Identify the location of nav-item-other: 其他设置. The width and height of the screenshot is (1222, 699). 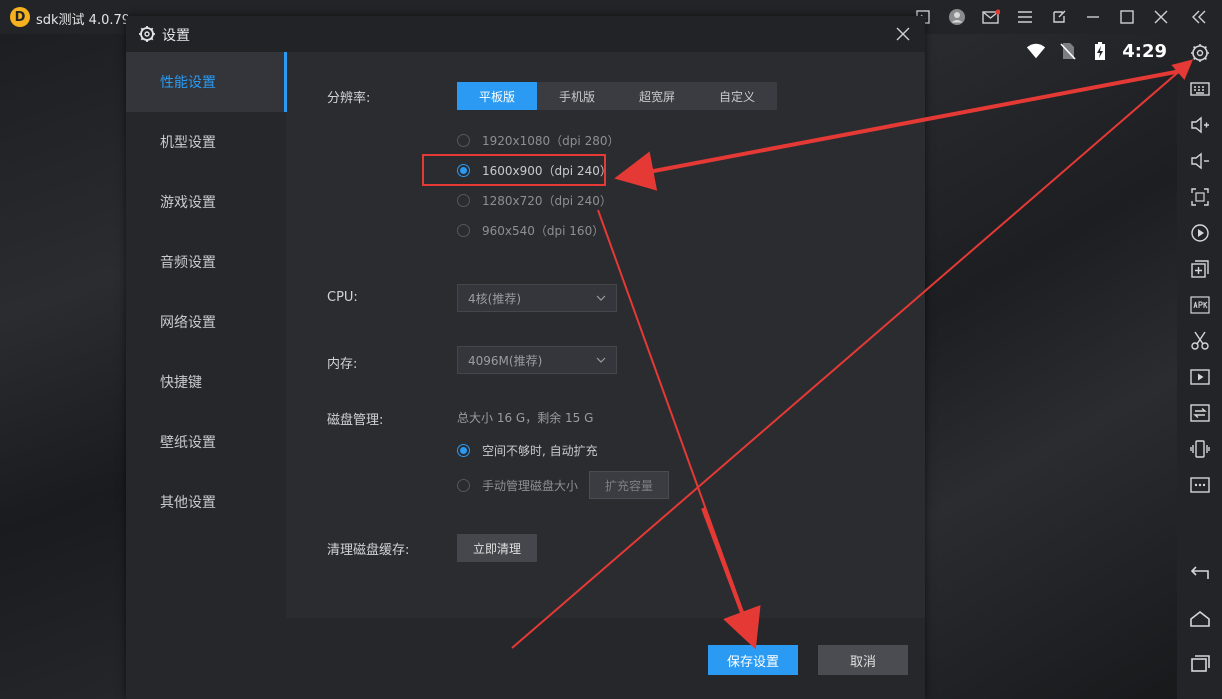
(206, 502).